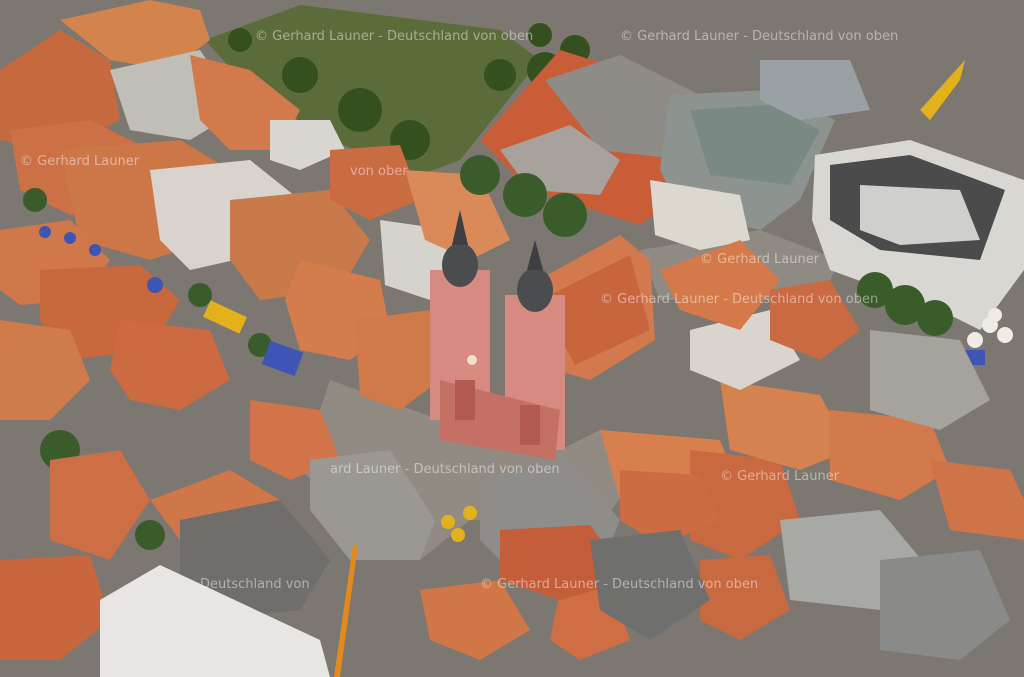 This screenshot has width=1024, height=677. I want to click on watermark-10: © Gerhard Launer - Deutschland von oben, so click(619, 584).